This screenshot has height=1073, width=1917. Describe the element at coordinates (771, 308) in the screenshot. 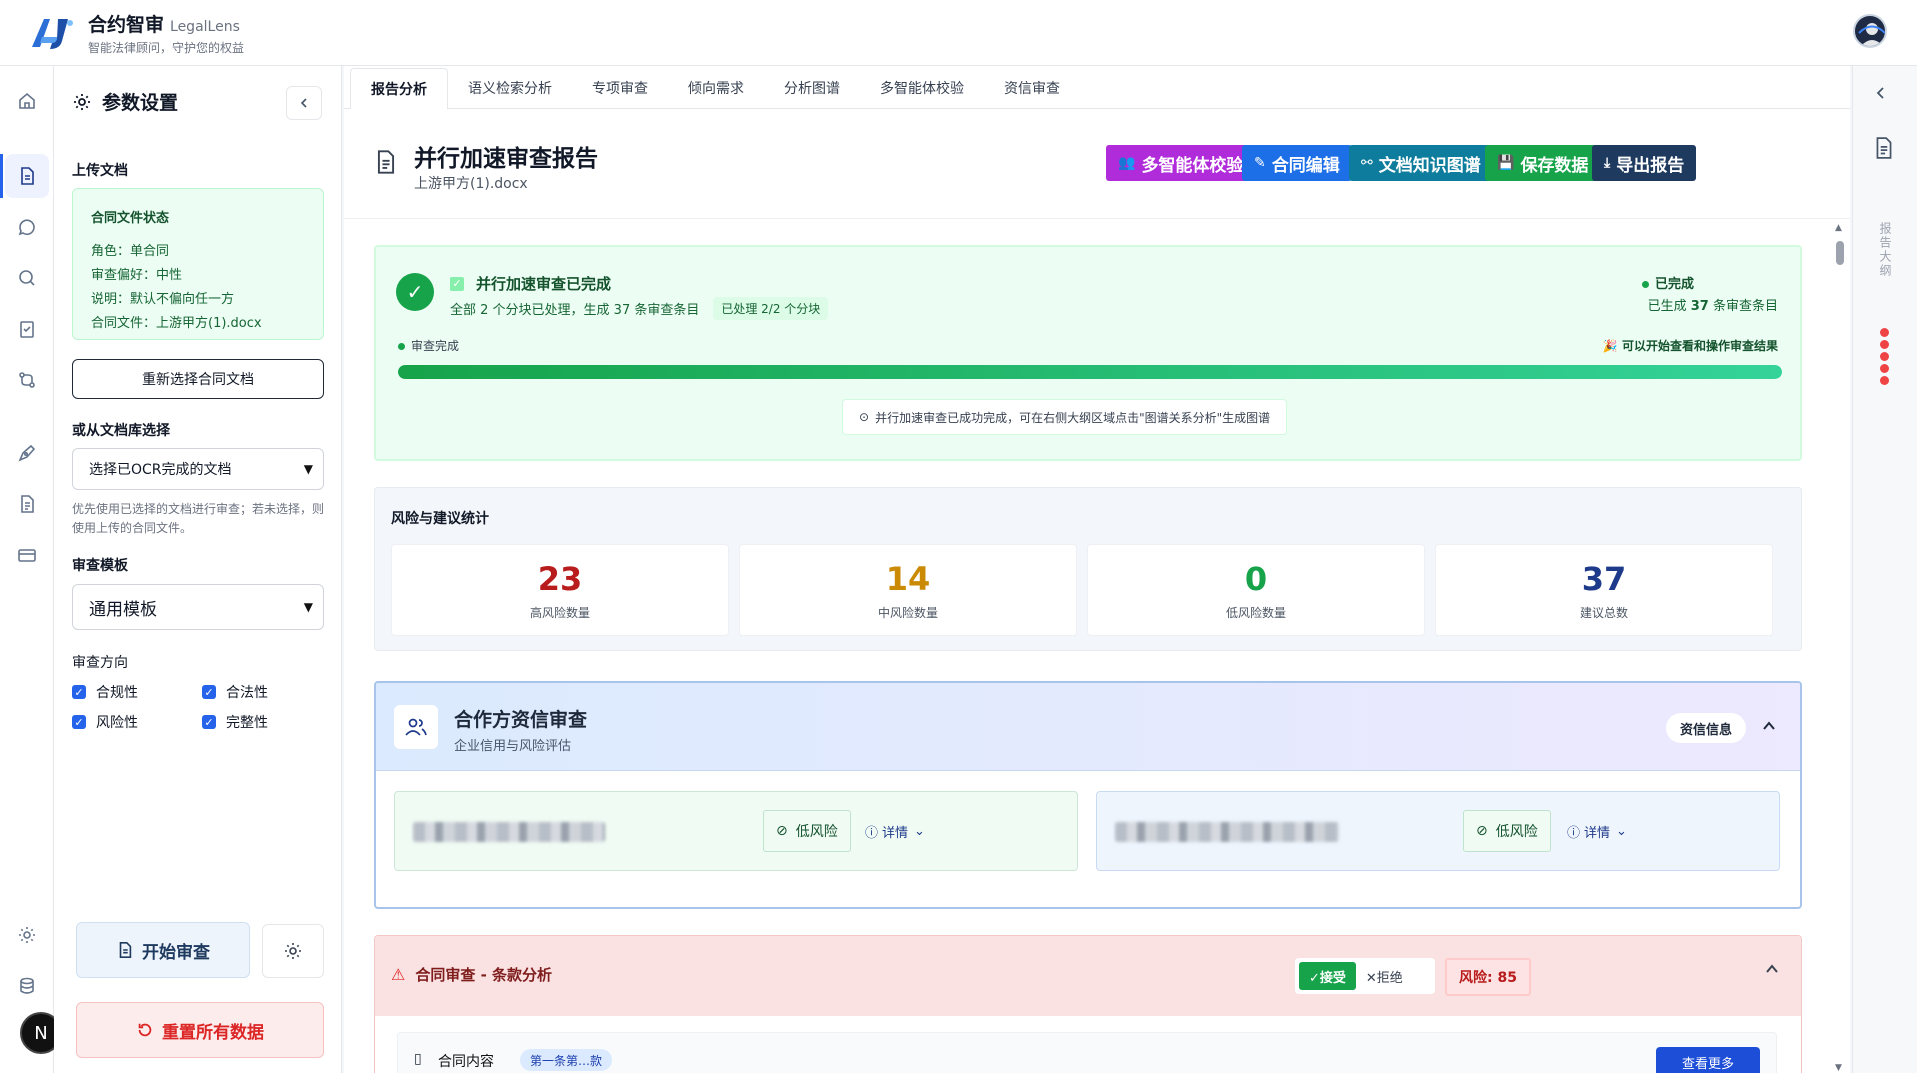

I see `processed-chip: 已处理 2/2 个分块` at that location.